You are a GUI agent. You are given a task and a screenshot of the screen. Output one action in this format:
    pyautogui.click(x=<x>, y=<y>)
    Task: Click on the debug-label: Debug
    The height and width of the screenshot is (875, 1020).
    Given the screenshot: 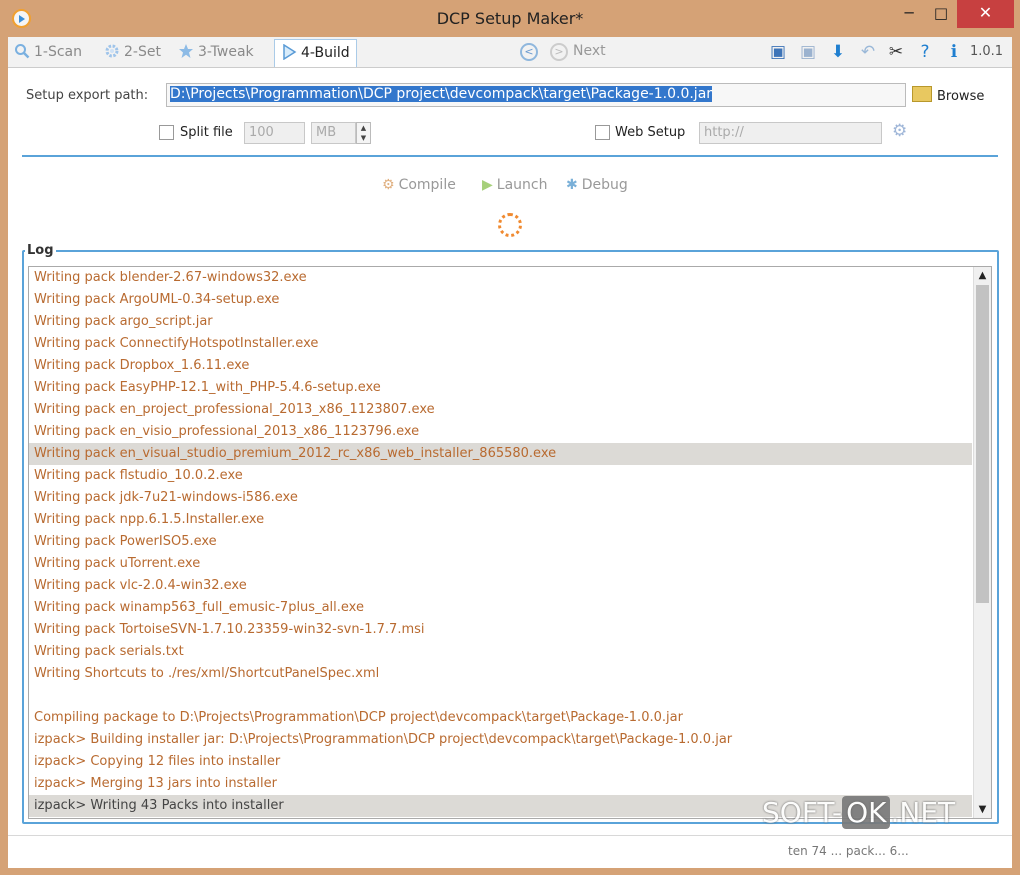 What is the action you would take?
    pyautogui.click(x=604, y=185)
    